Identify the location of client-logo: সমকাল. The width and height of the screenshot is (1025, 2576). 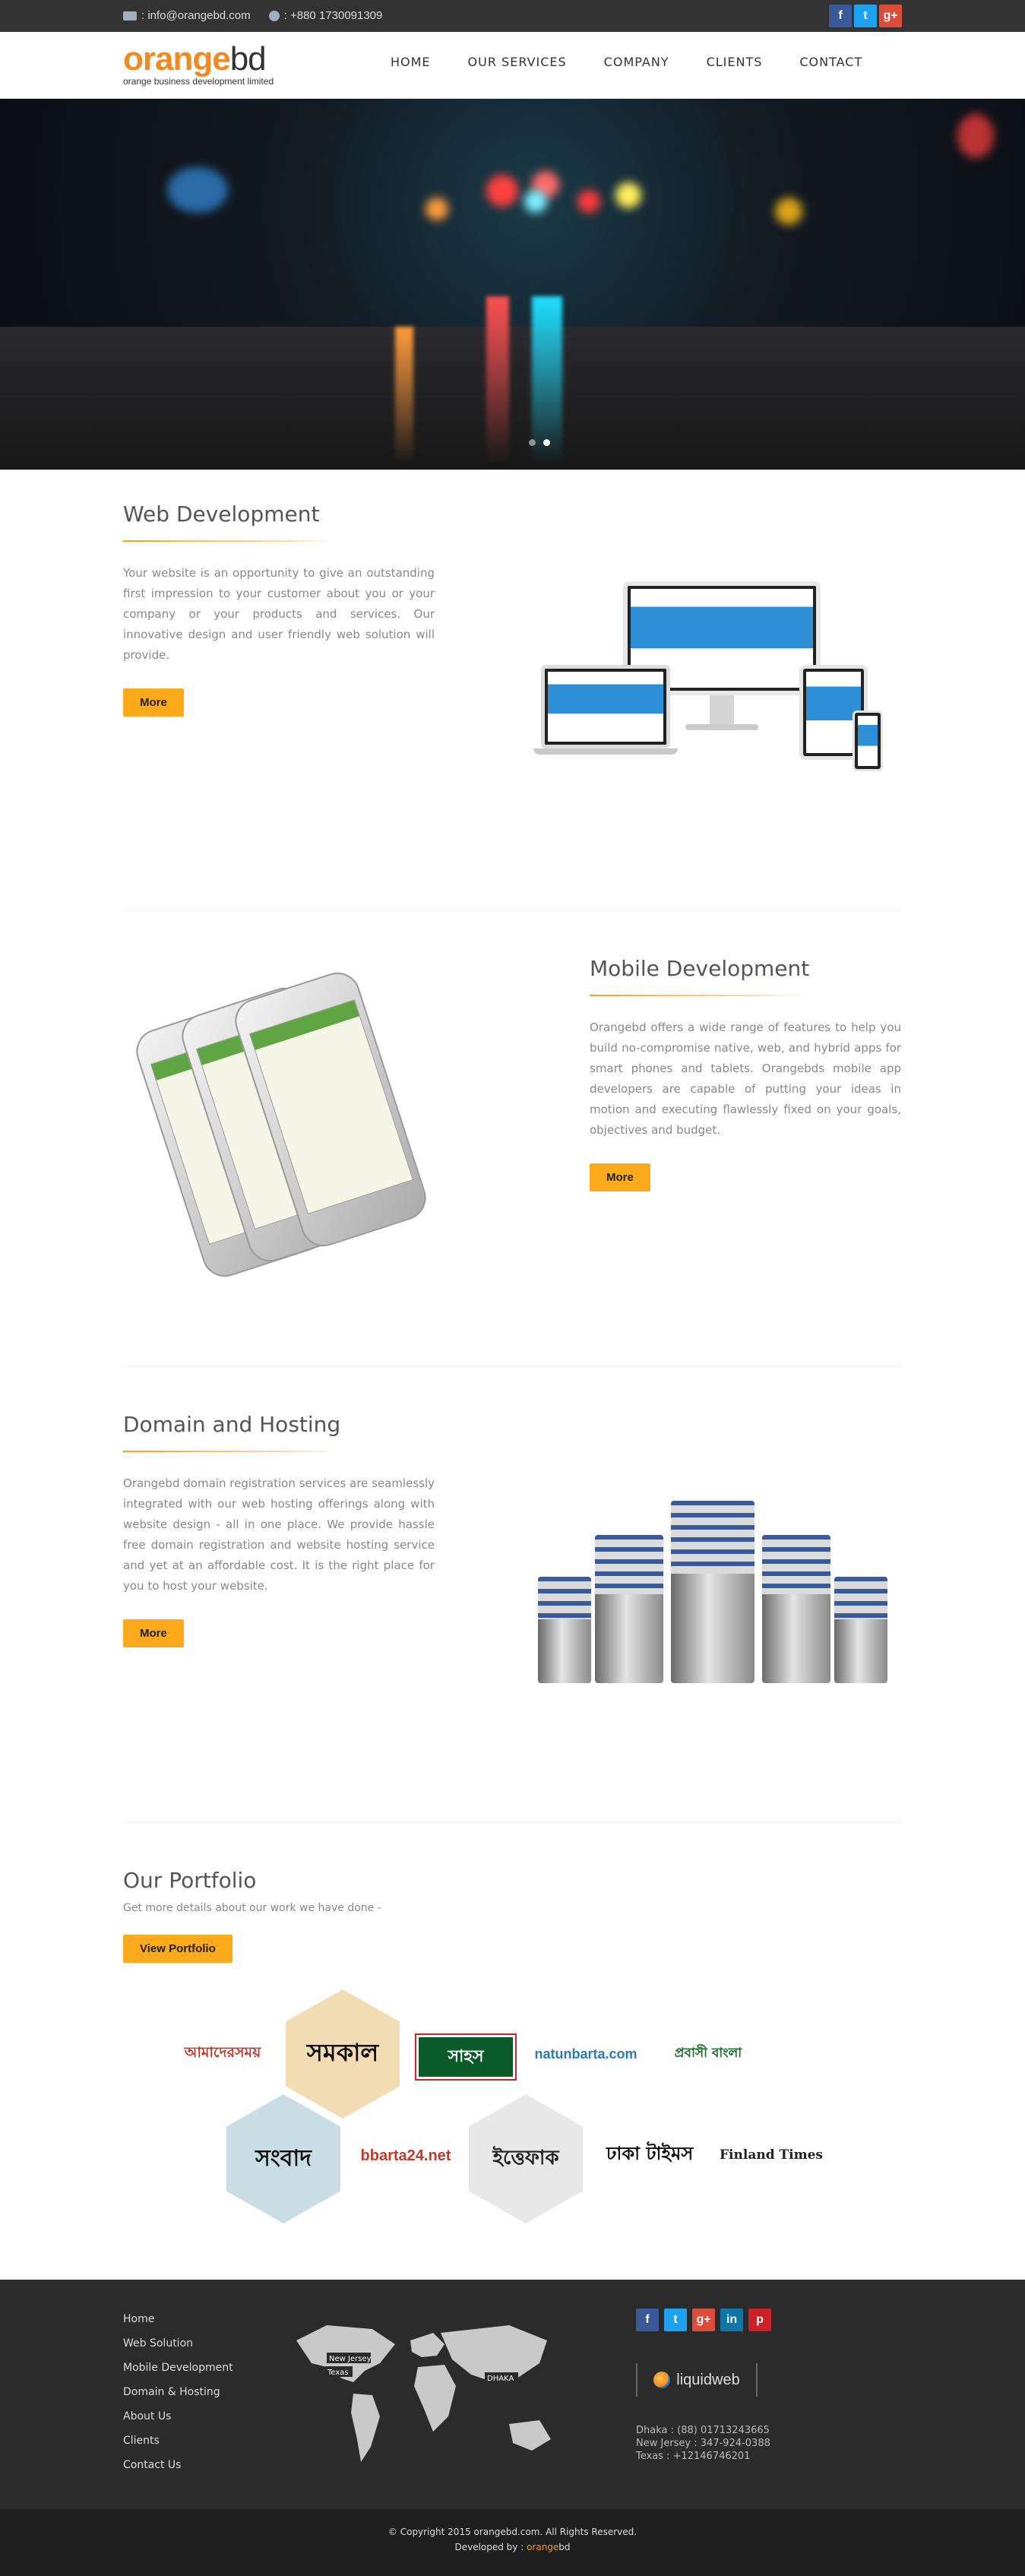
(343, 2052).